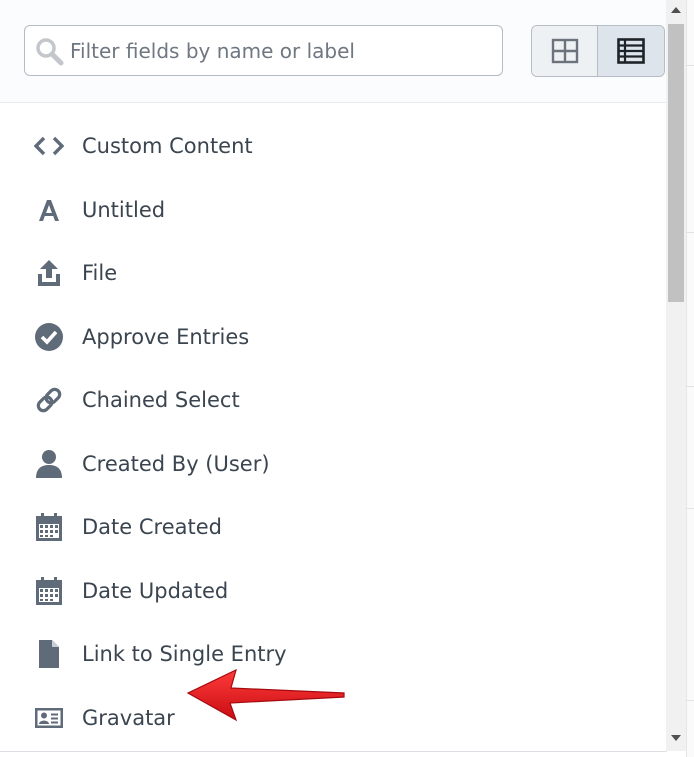  Describe the element at coordinates (167, 146) in the screenshot. I see `field-label: Custom Content` at that location.